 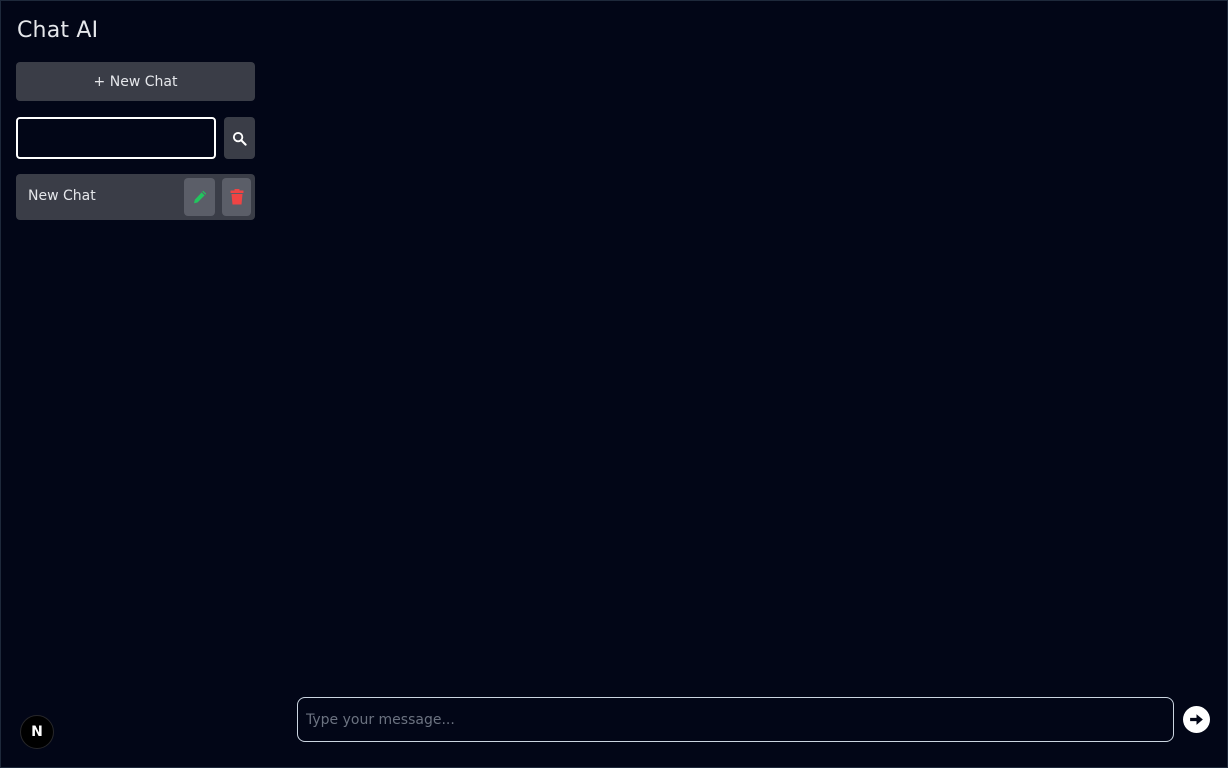 I want to click on pencil-icon, so click(x=199, y=197).